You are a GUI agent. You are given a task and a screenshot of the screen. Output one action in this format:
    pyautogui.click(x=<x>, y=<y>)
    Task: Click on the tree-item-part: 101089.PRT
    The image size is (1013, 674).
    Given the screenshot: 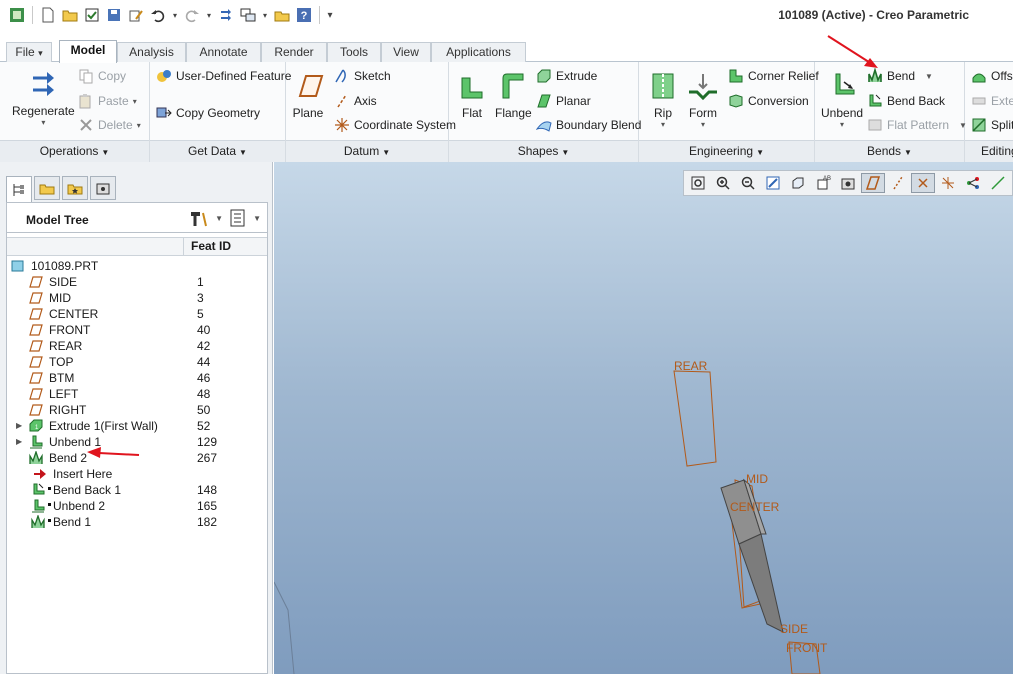 What is the action you would take?
    pyautogui.click(x=137, y=266)
    